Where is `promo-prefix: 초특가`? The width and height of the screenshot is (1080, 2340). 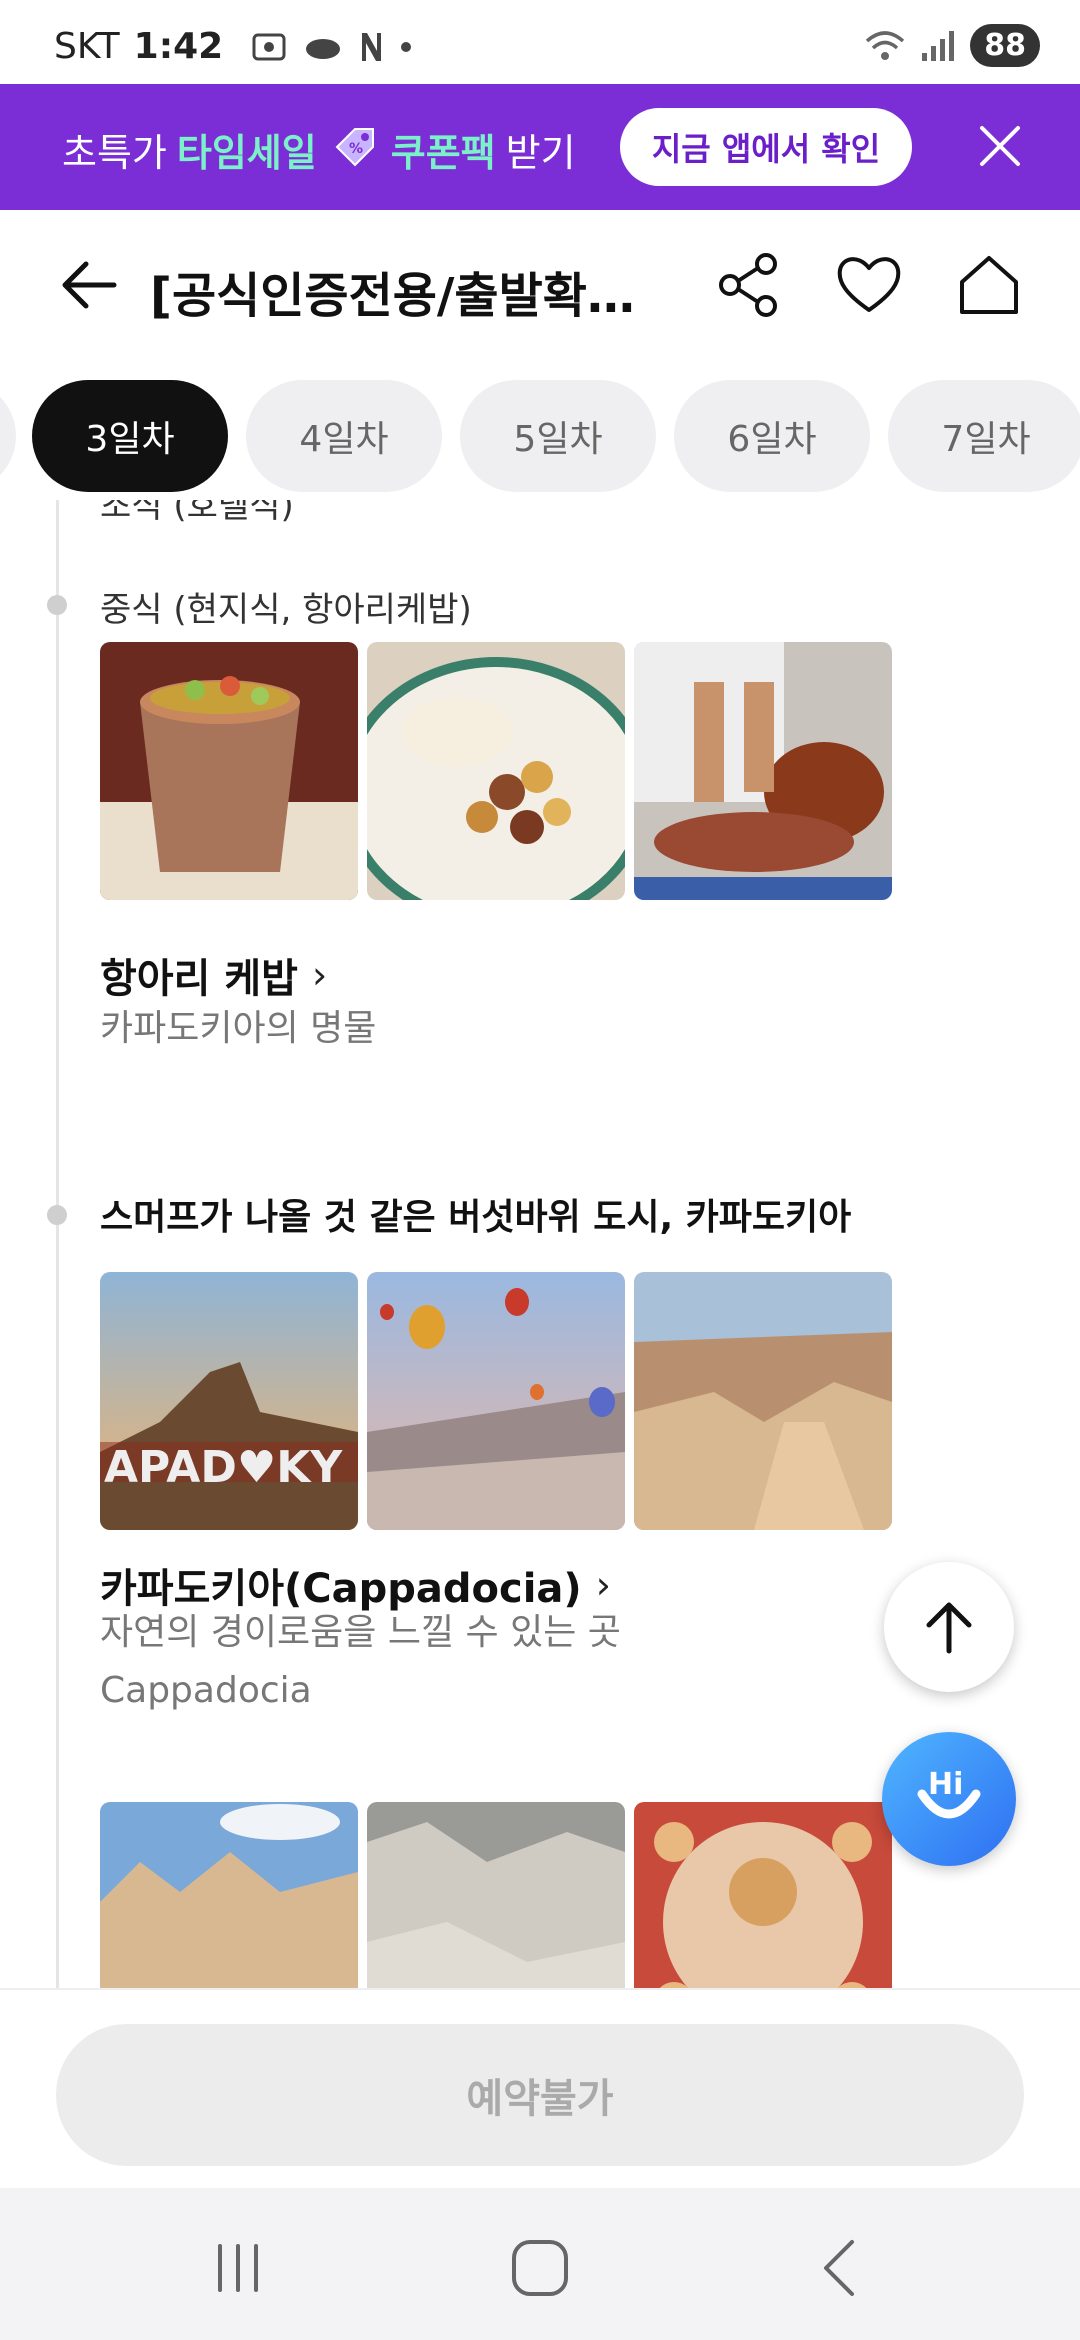
promo-prefix: 초특가 is located at coordinates (114, 153).